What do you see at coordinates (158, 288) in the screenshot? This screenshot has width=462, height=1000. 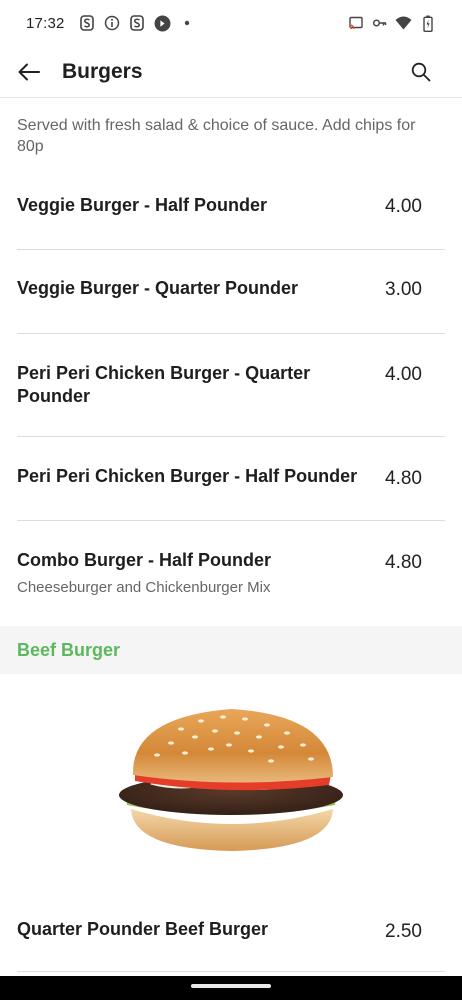 I see `item-name: Veggie Burger - Quarter Pounder` at bounding box center [158, 288].